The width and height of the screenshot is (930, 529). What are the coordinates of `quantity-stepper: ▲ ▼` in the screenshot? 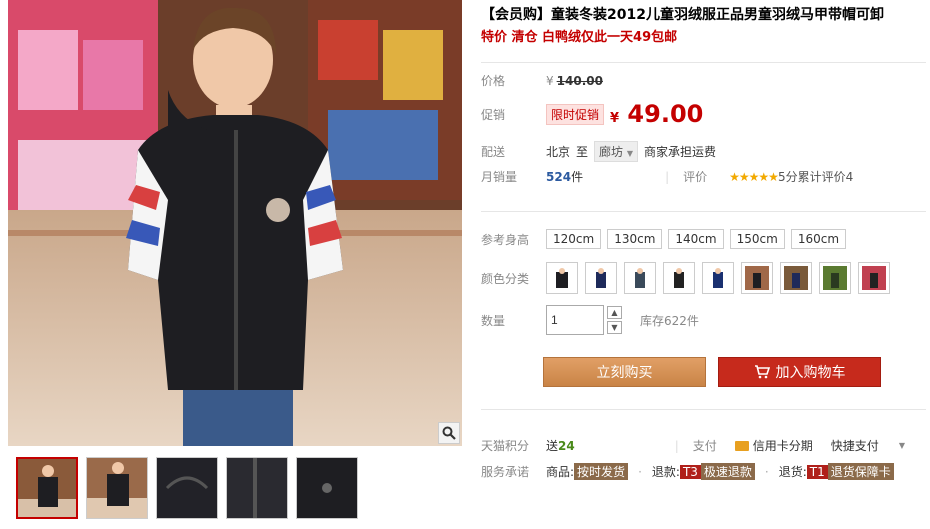 It's located at (614, 320).